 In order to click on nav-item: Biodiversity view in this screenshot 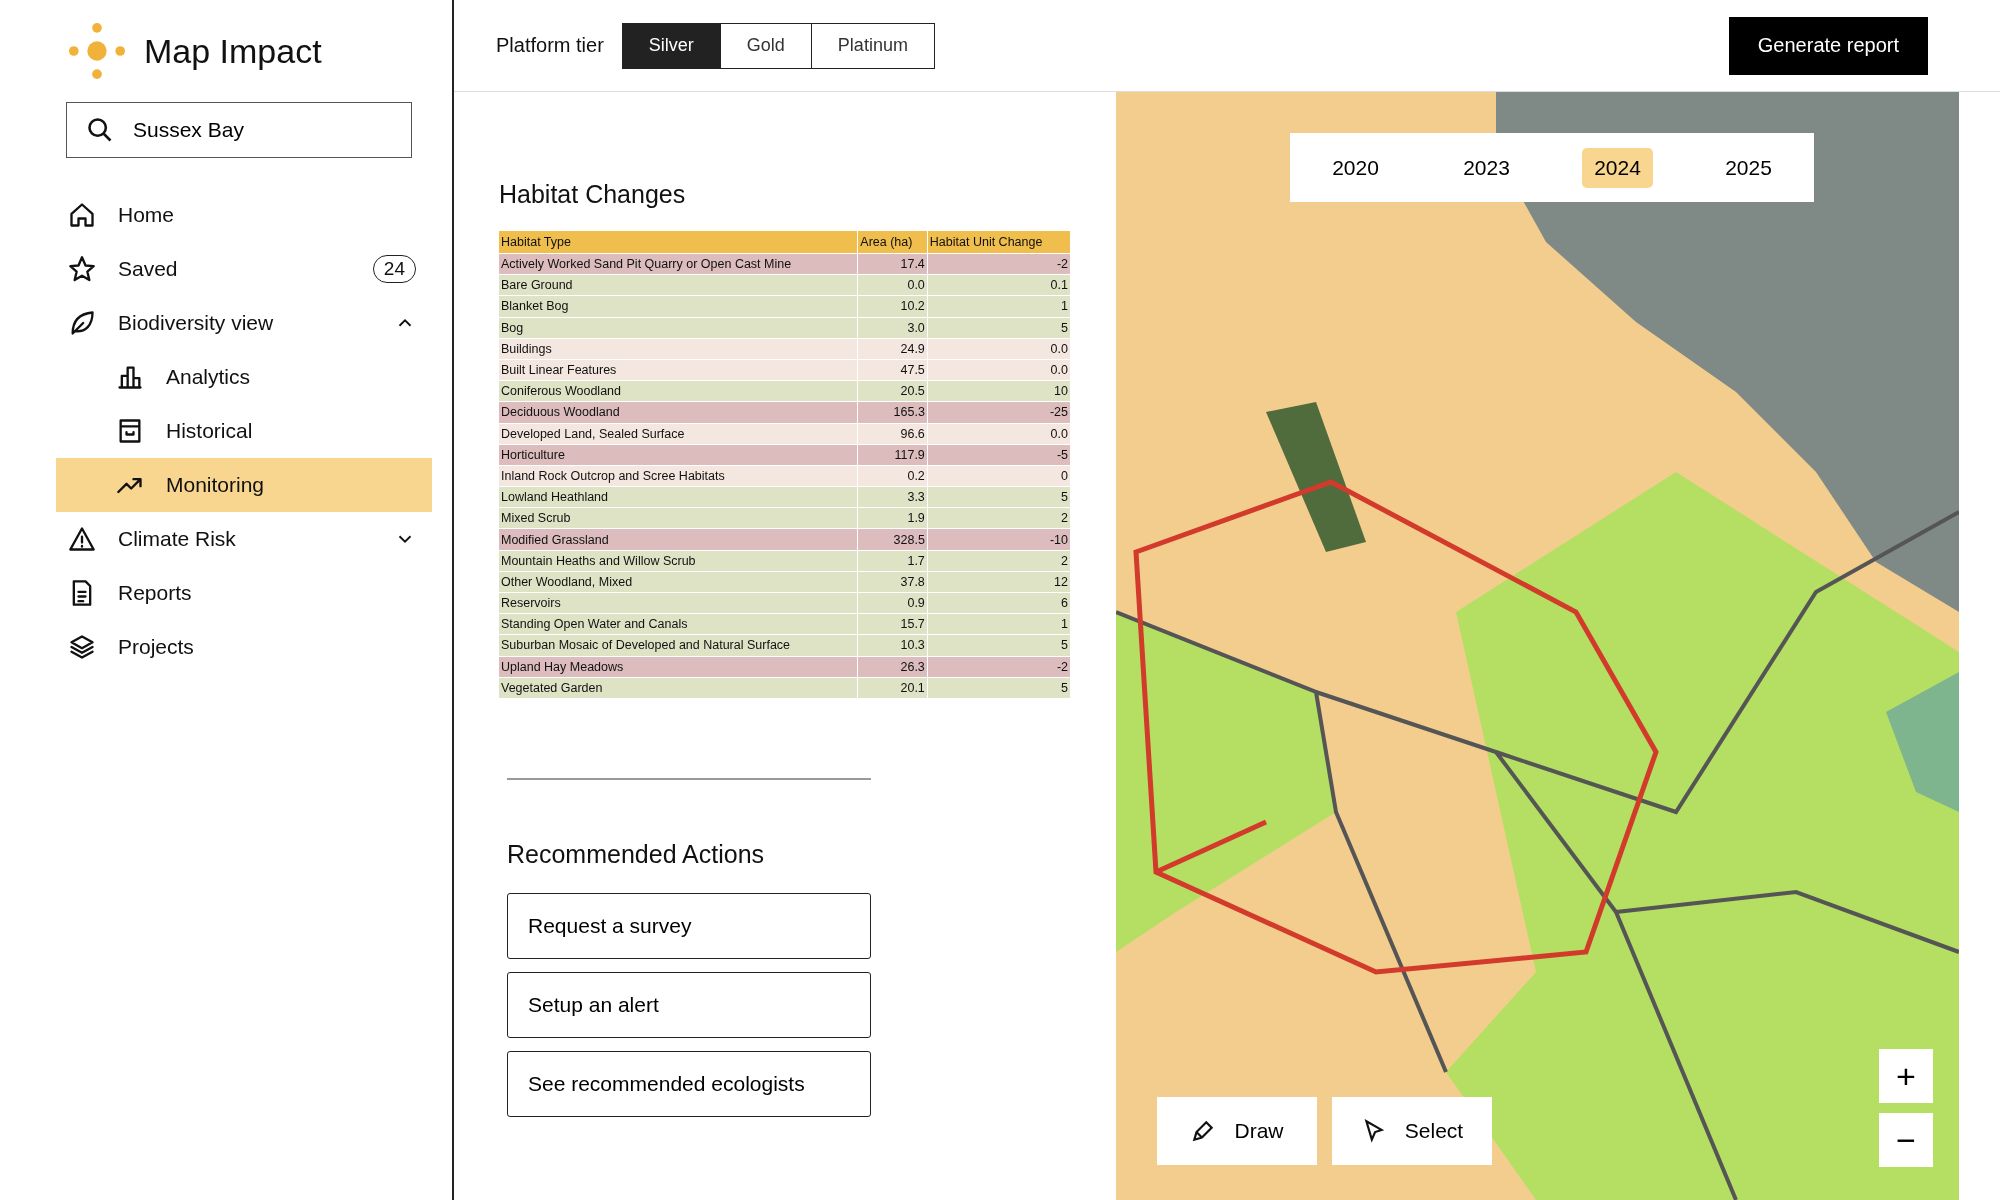, I will do `click(244, 323)`.